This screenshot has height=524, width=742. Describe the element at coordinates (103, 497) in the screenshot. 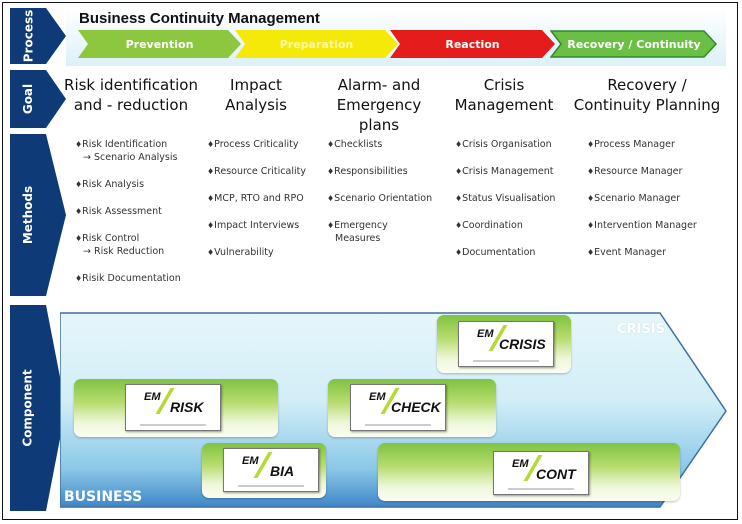

I see `zone-label-business: BUSINESS` at that location.